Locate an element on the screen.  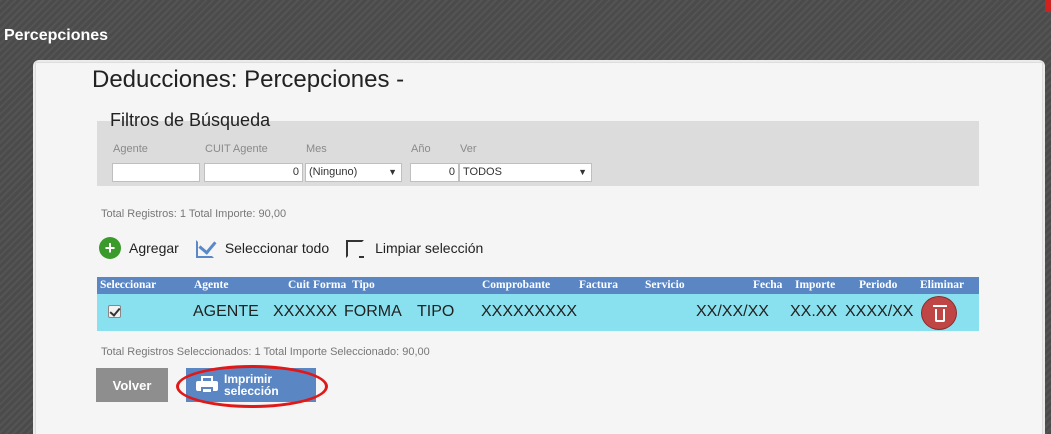
agente-field is located at coordinates (156, 172).